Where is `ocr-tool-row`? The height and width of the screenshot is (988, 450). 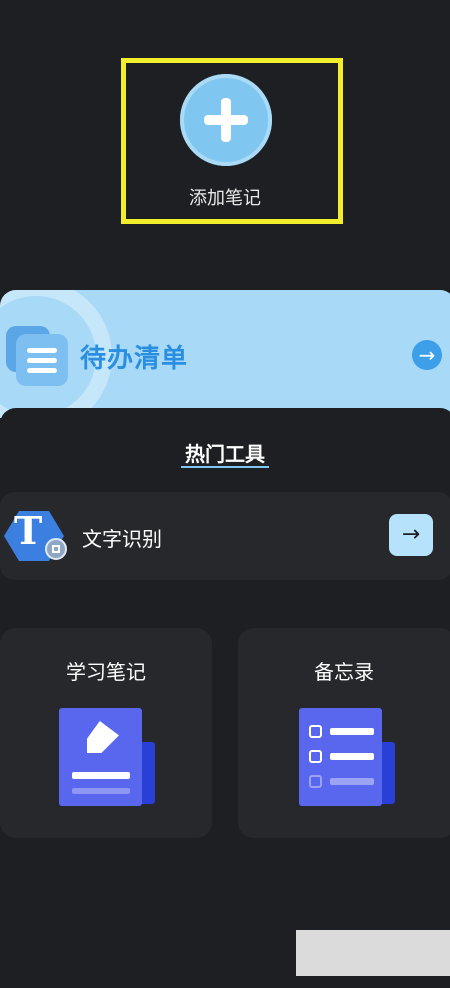
ocr-tool-row is located at coordinates (225, 536).